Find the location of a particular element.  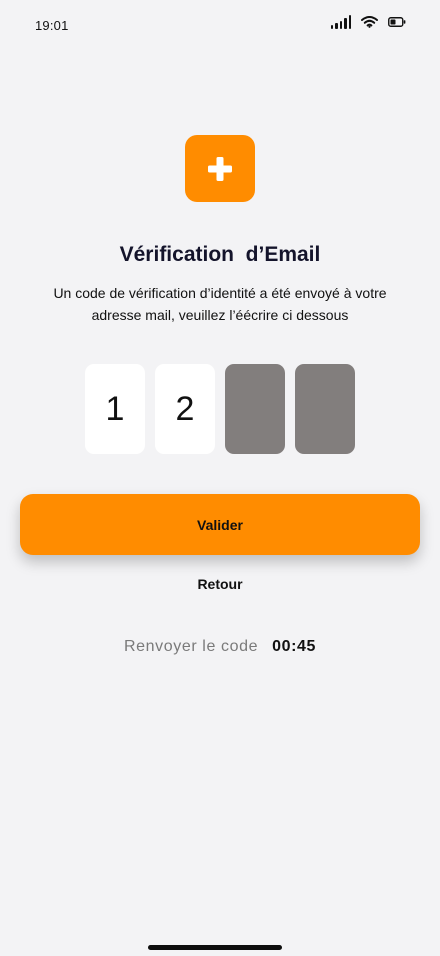

resend-timer: 00:45 is located at coordinates (294, 646).